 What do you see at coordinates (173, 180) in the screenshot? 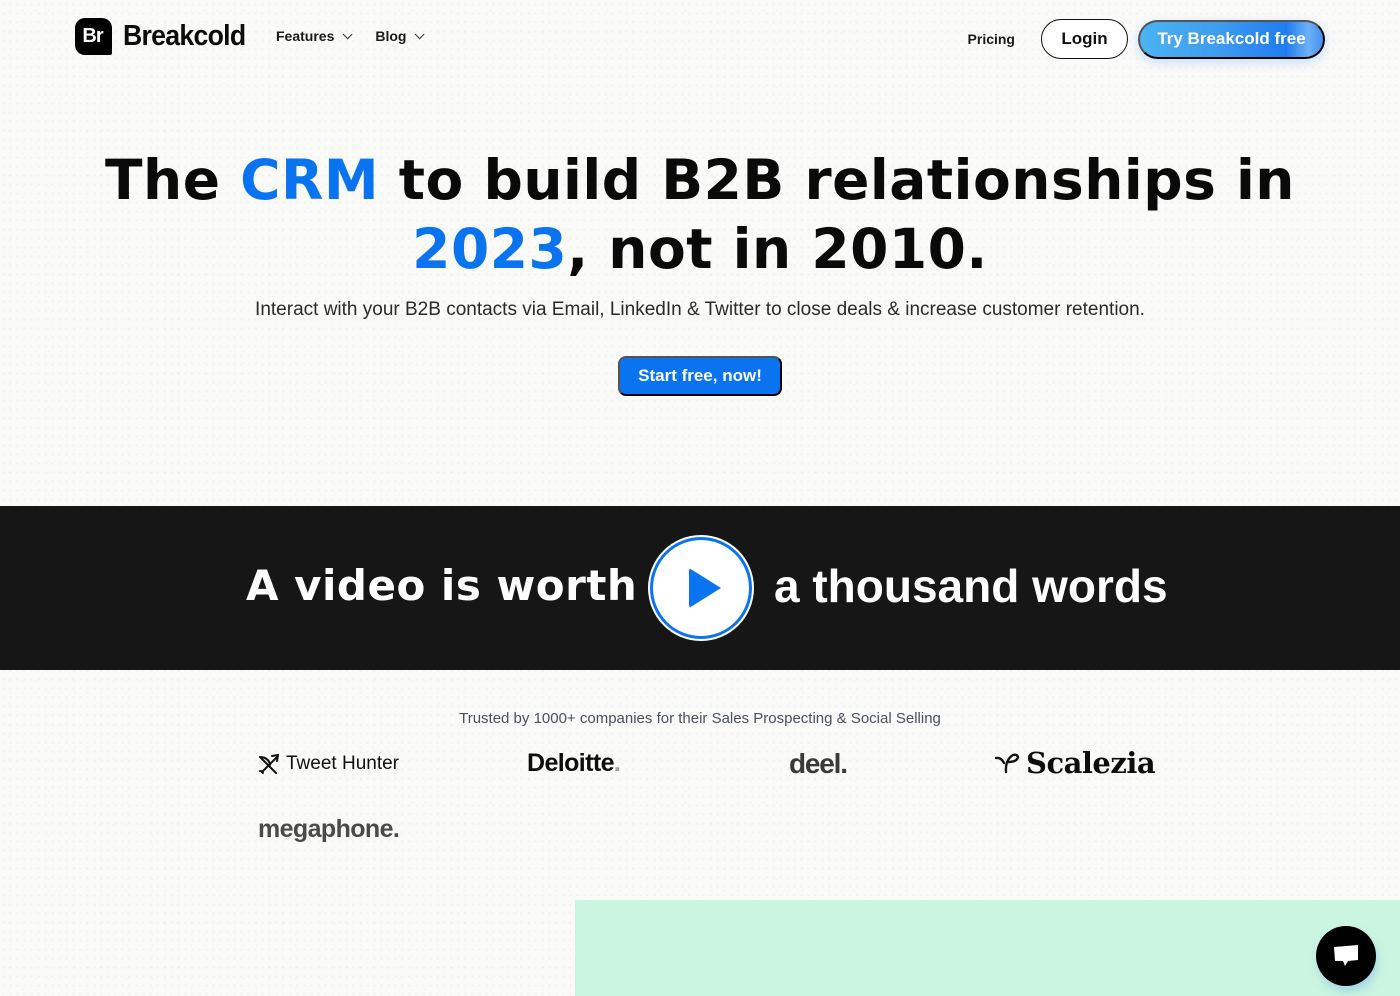
I see `headline-text: The` at bounding box center [173, 180].